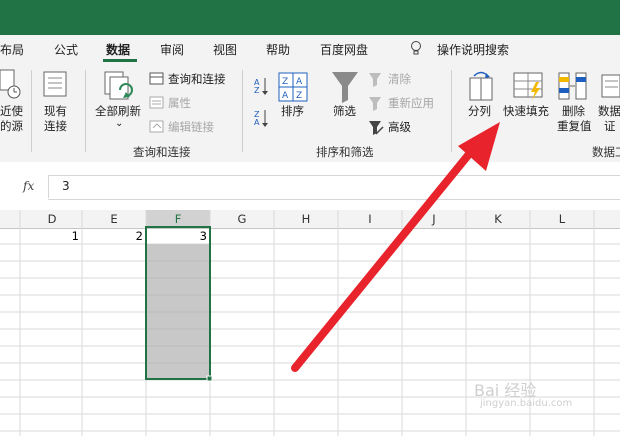  I want to click on group-label-queries: 查询和连接, so click(162, 152).